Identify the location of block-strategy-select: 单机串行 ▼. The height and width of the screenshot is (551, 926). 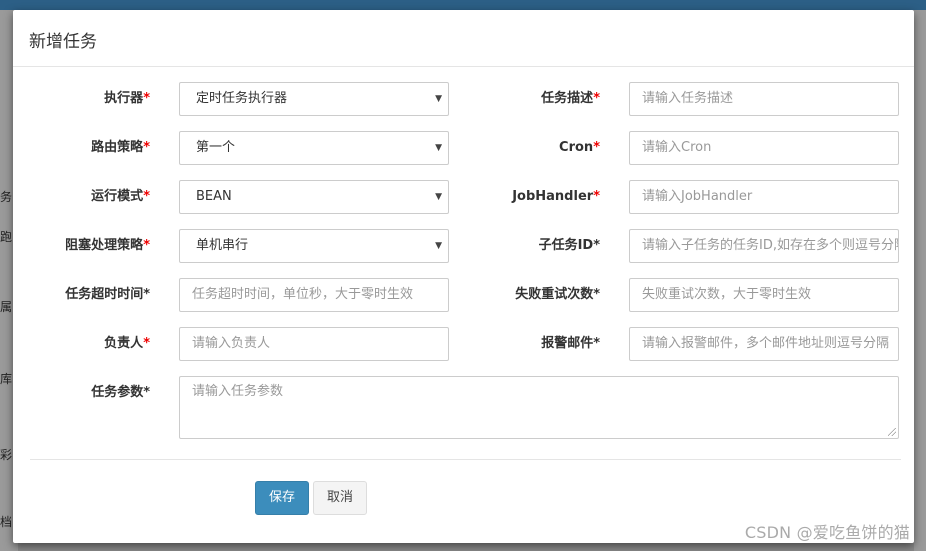
(314, 246).